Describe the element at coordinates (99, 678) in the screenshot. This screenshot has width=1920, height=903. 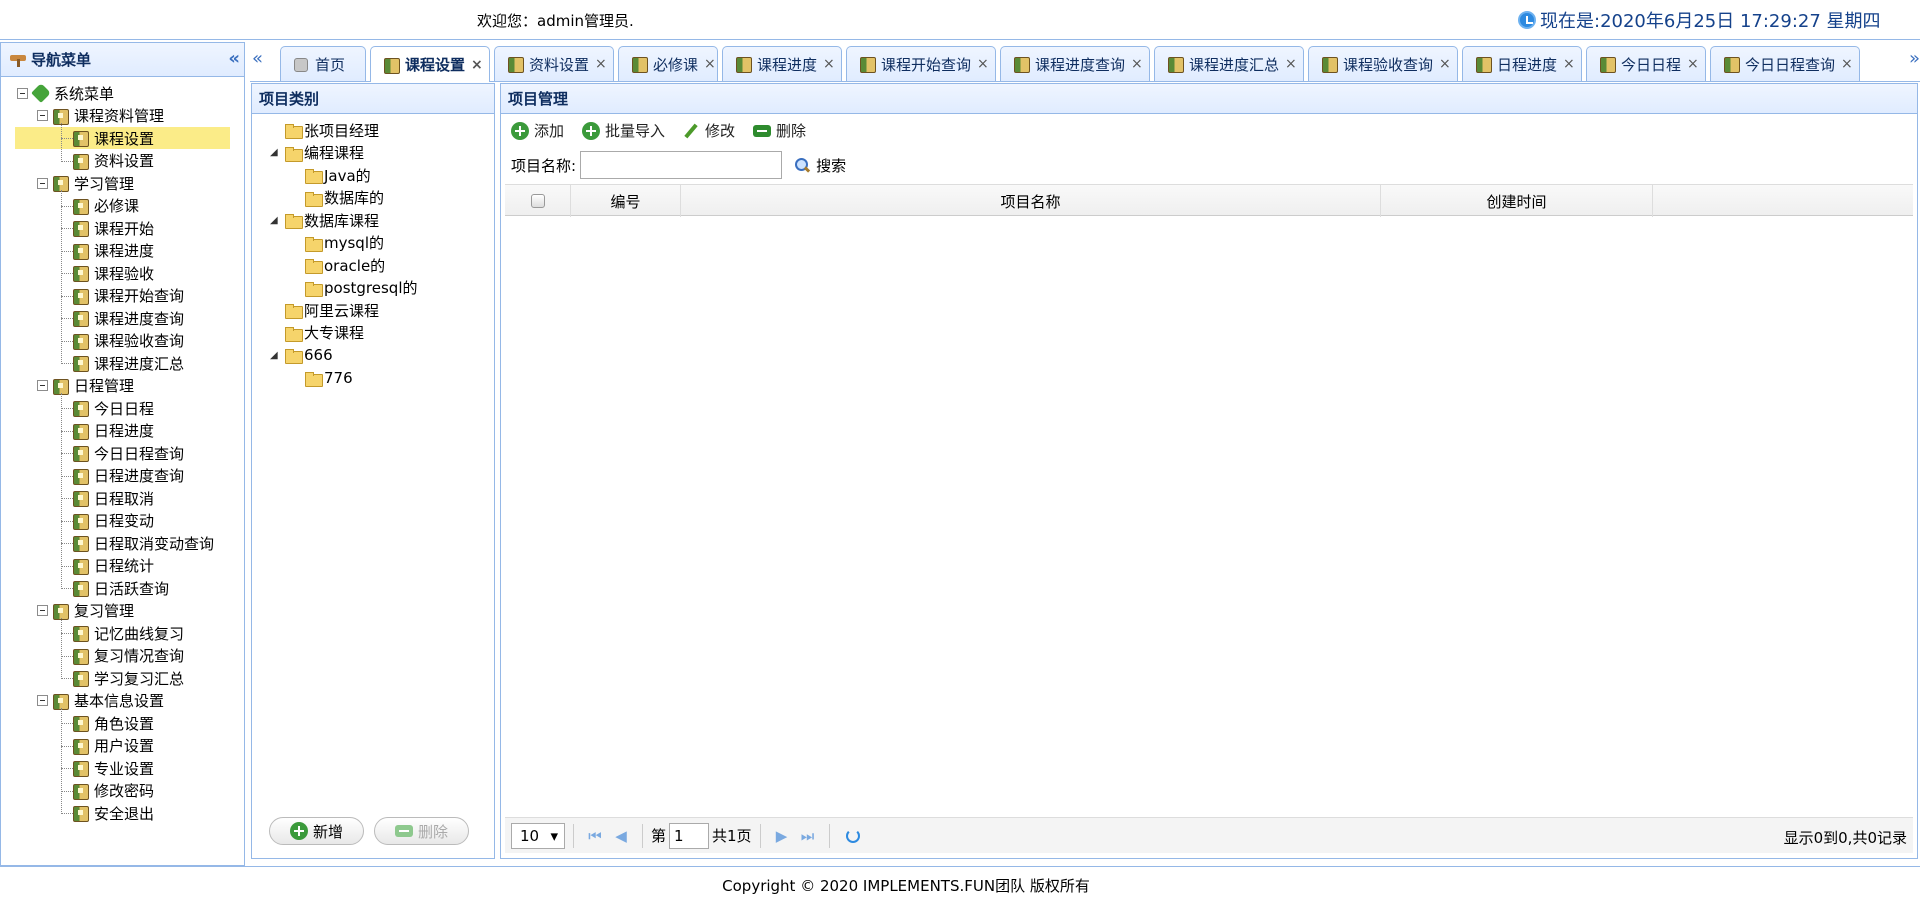
I see `nav-item: 学习复习汇总` at that location.